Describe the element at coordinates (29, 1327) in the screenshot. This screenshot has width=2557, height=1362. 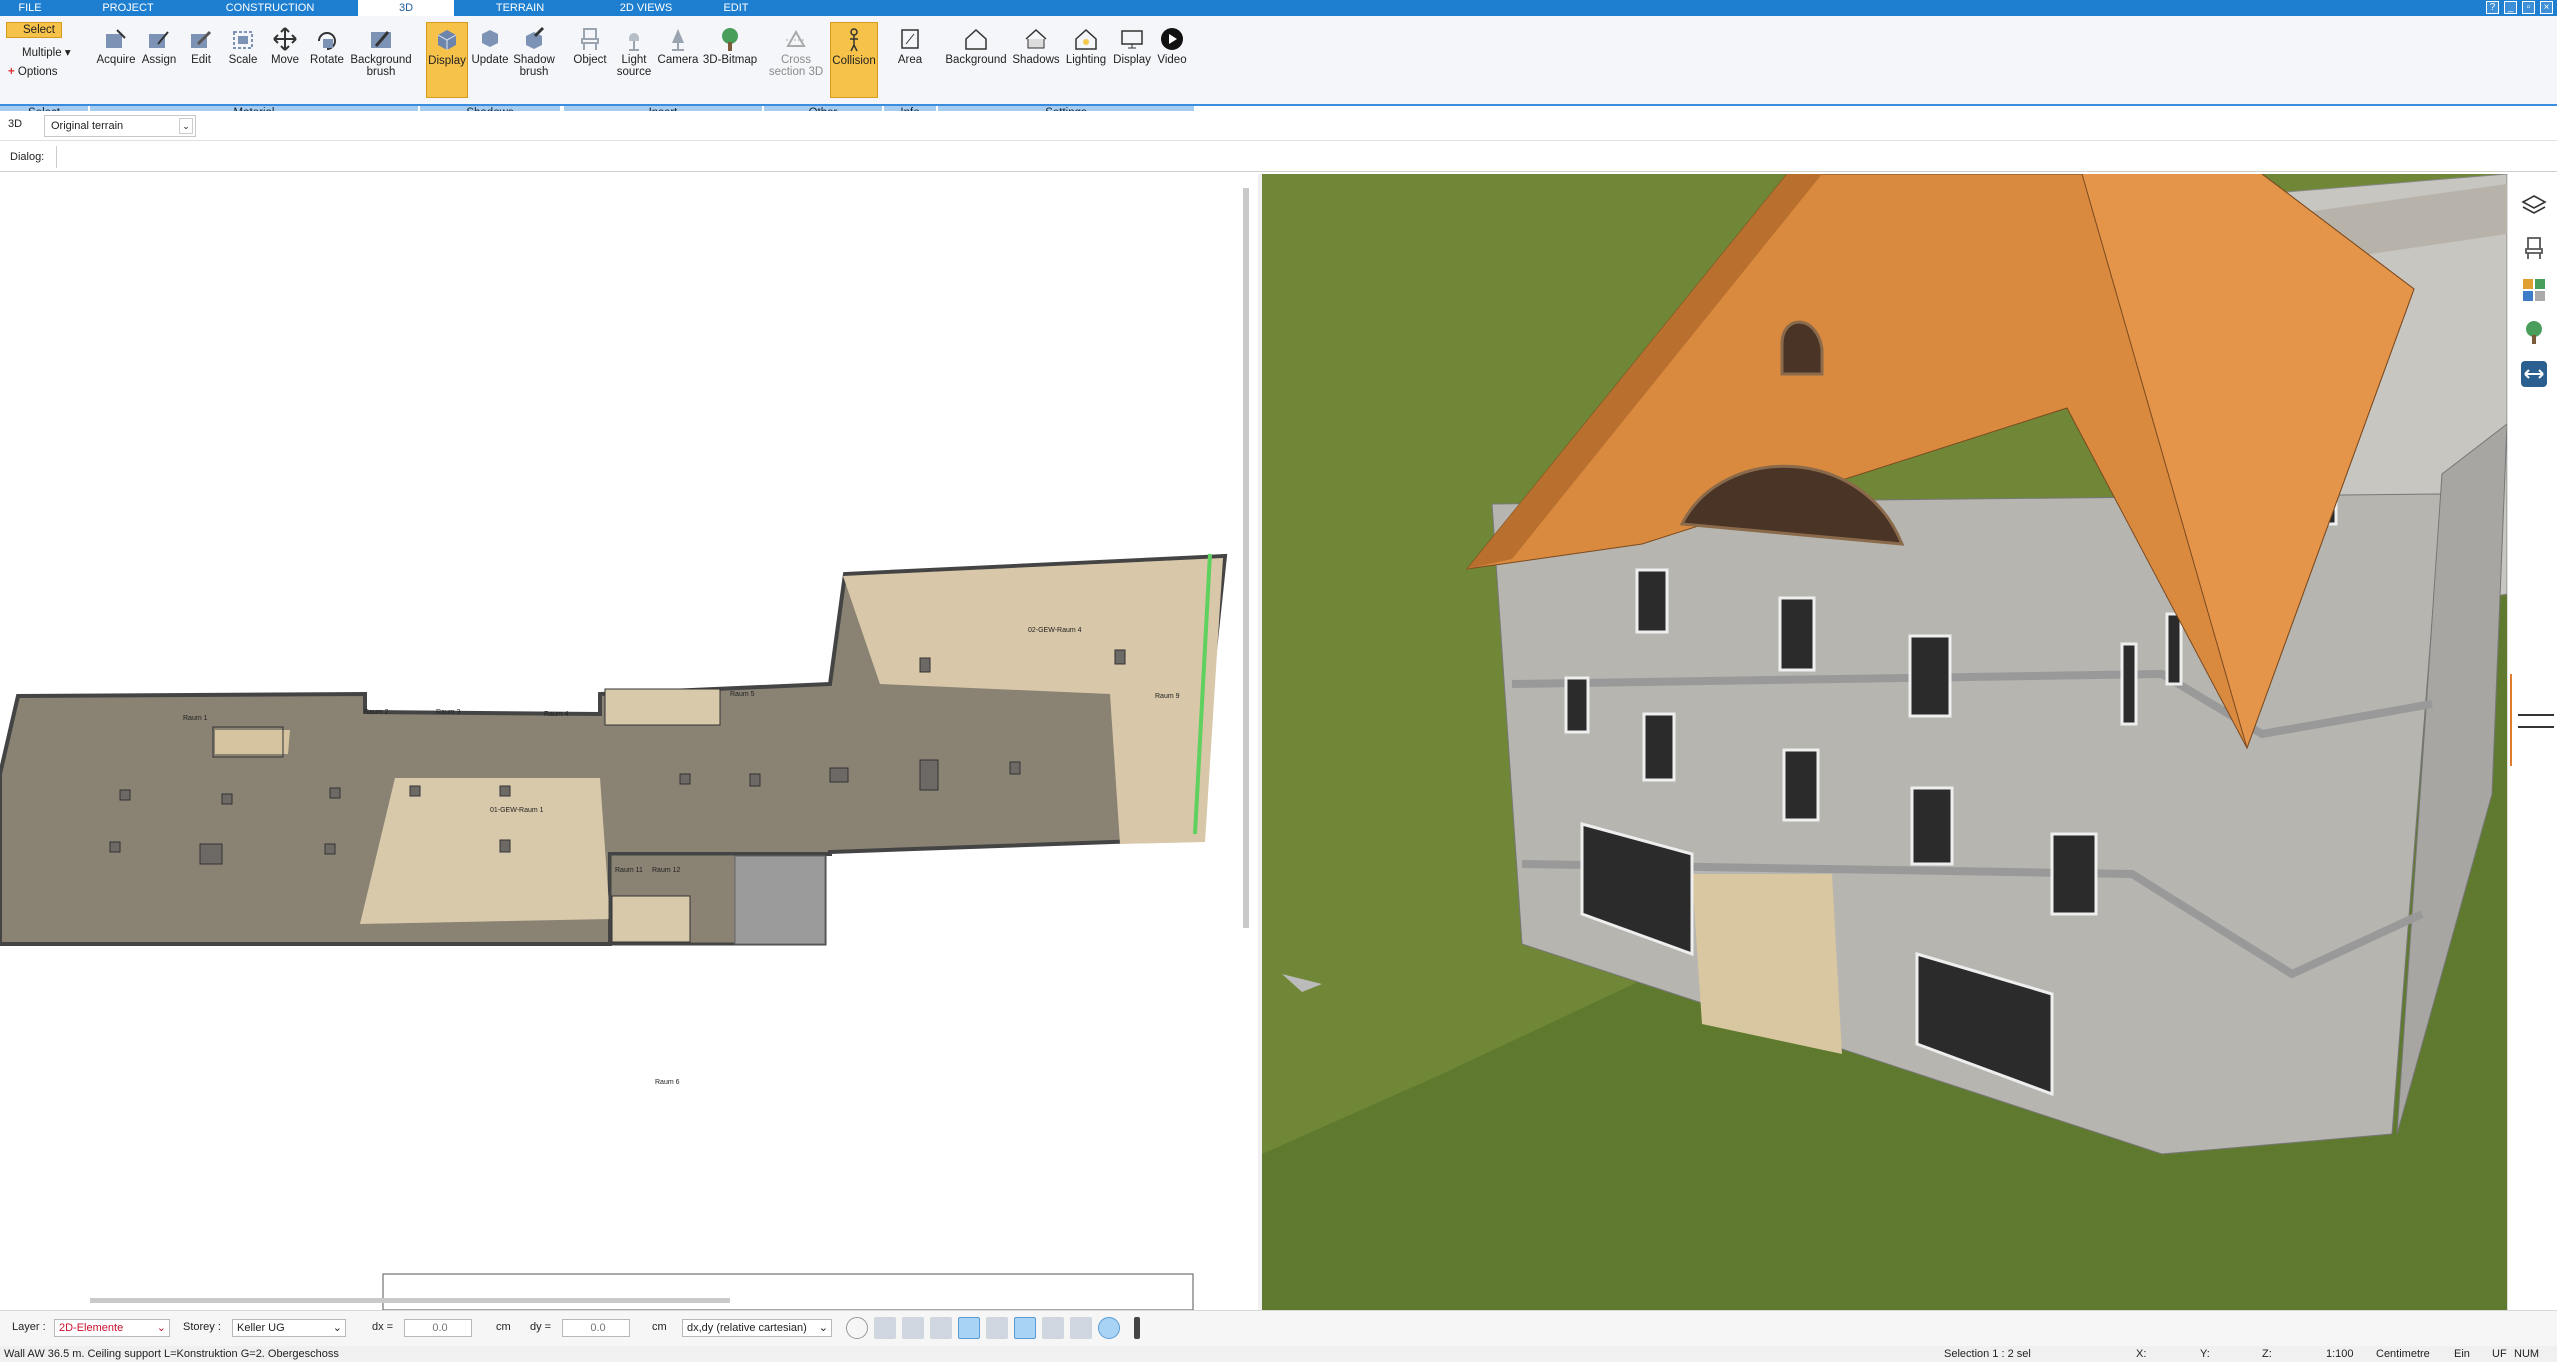
I see `layer-label: Layer :` at that location.